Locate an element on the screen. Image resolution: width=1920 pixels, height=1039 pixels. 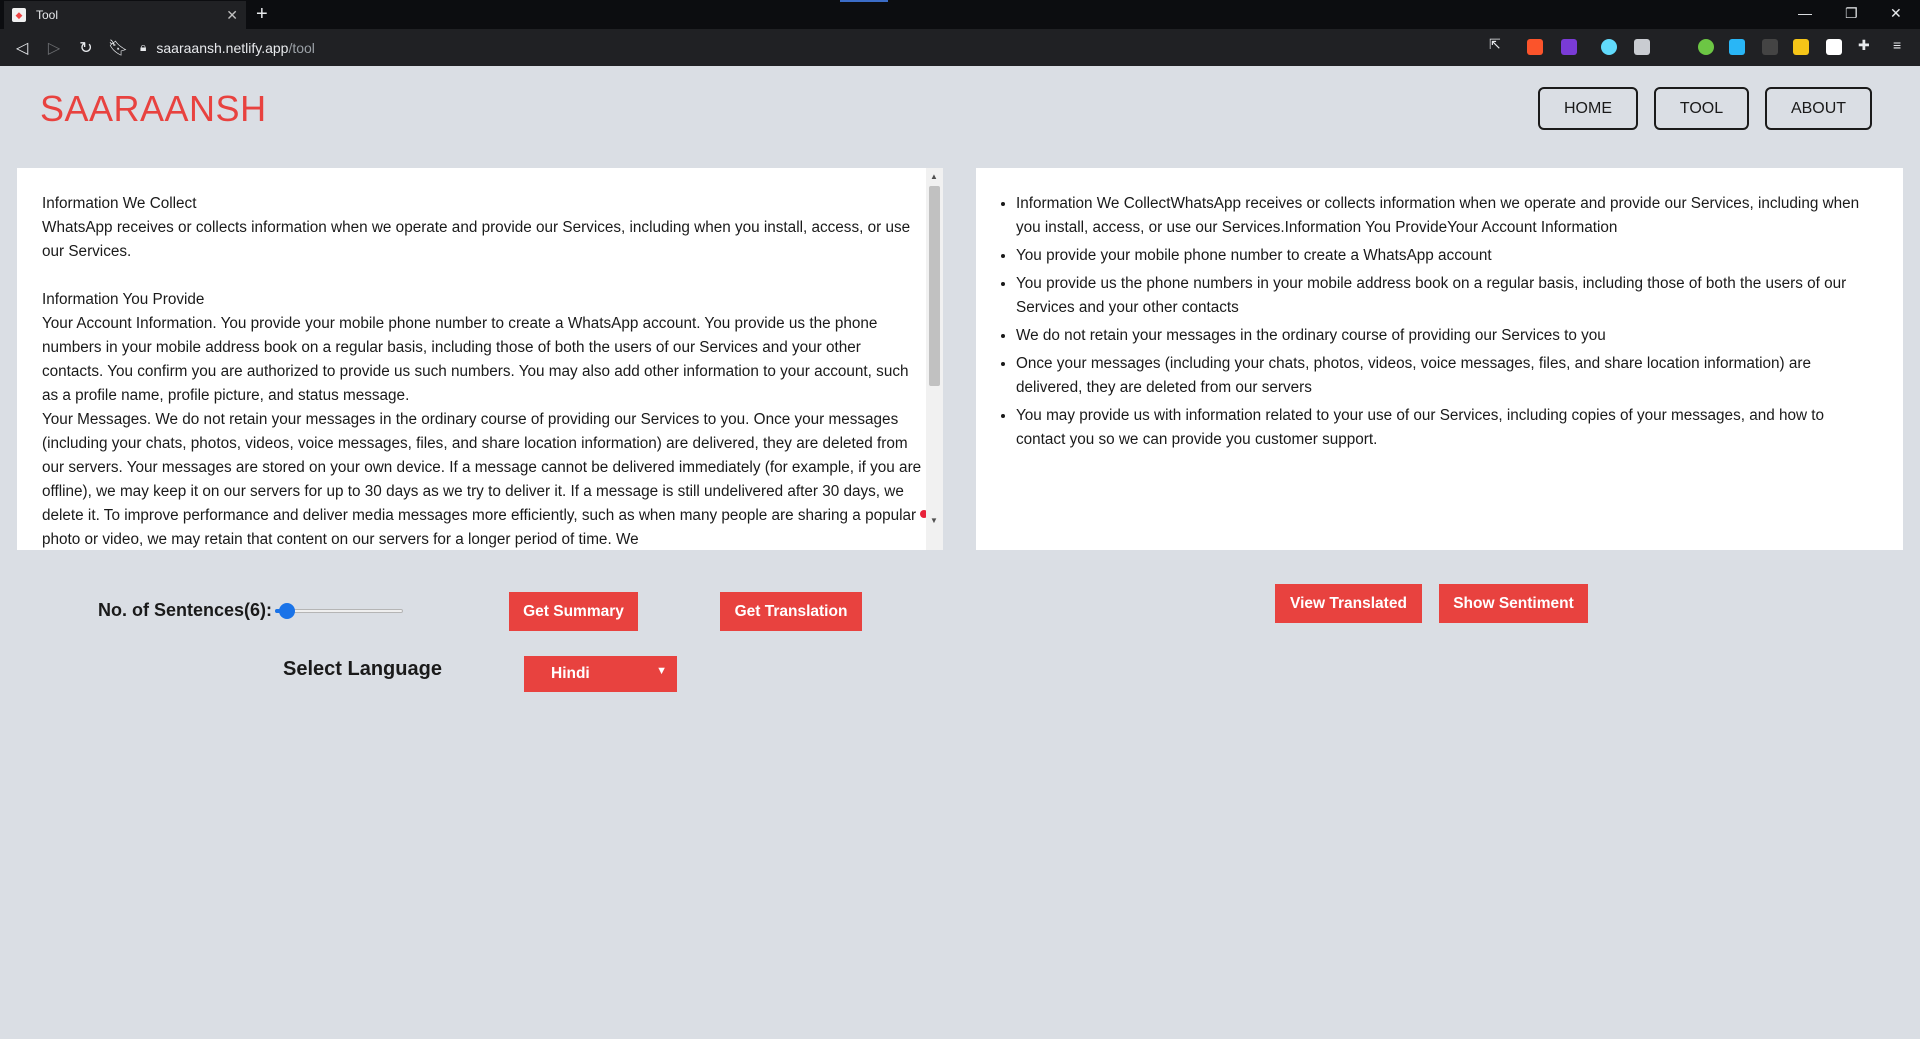
wave-extension-icon is located at coordinates (1770, 47).